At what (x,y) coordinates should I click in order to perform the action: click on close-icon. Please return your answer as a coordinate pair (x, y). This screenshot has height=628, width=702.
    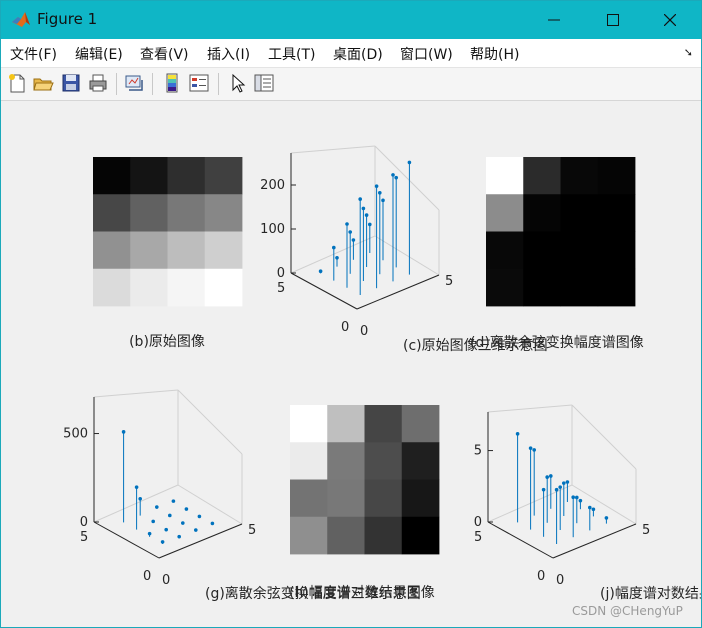
    Looking at the image, I should click on (670, 20).